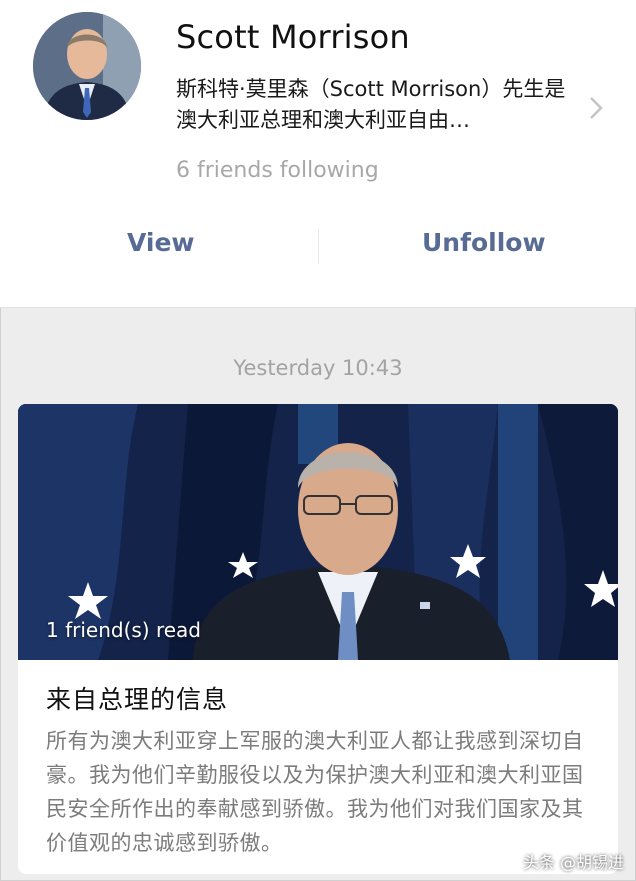  What do you see at coordinates (484, 242) in the screenshot?
I see `unfollow-button: Unfollow` at bounding box center [484, 242].